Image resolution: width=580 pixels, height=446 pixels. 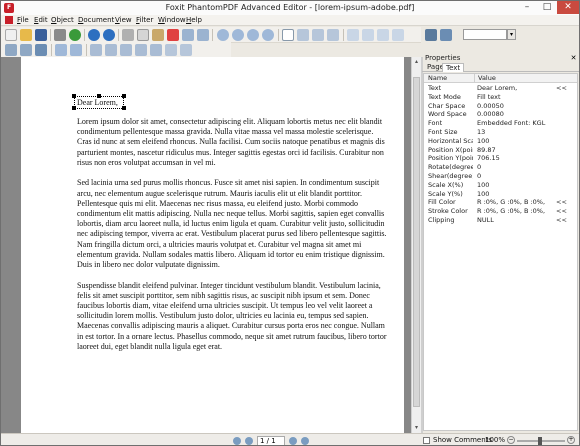 I want to click on property-row: Text Dear Lorem, <<, so click(x=500, y=88).